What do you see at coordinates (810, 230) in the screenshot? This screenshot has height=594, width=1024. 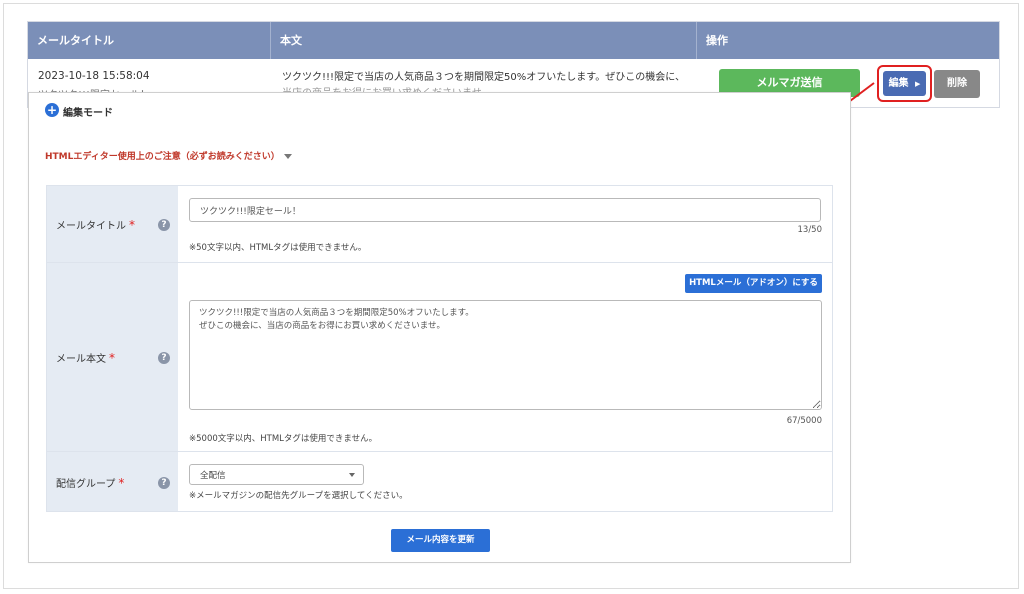 I see `title-char-counter: 13/50` at bounding box center [810, 230].